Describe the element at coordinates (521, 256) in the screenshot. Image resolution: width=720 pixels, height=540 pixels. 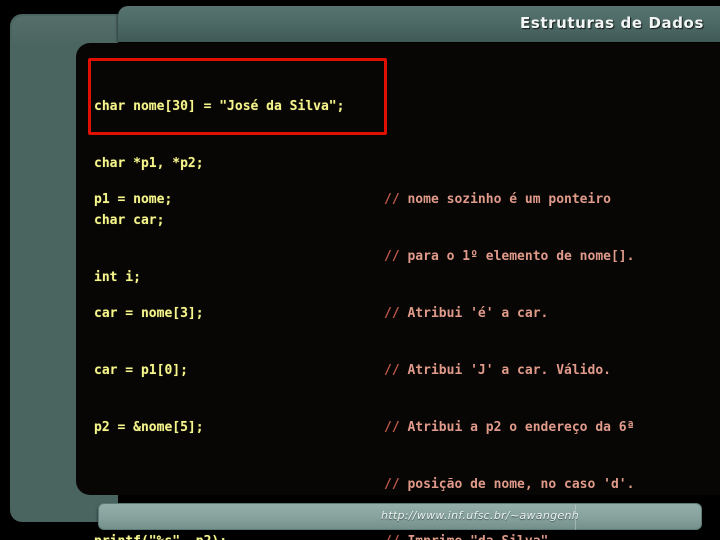
I see `comment-text: para o 1º elemento de nome[].` at that location.